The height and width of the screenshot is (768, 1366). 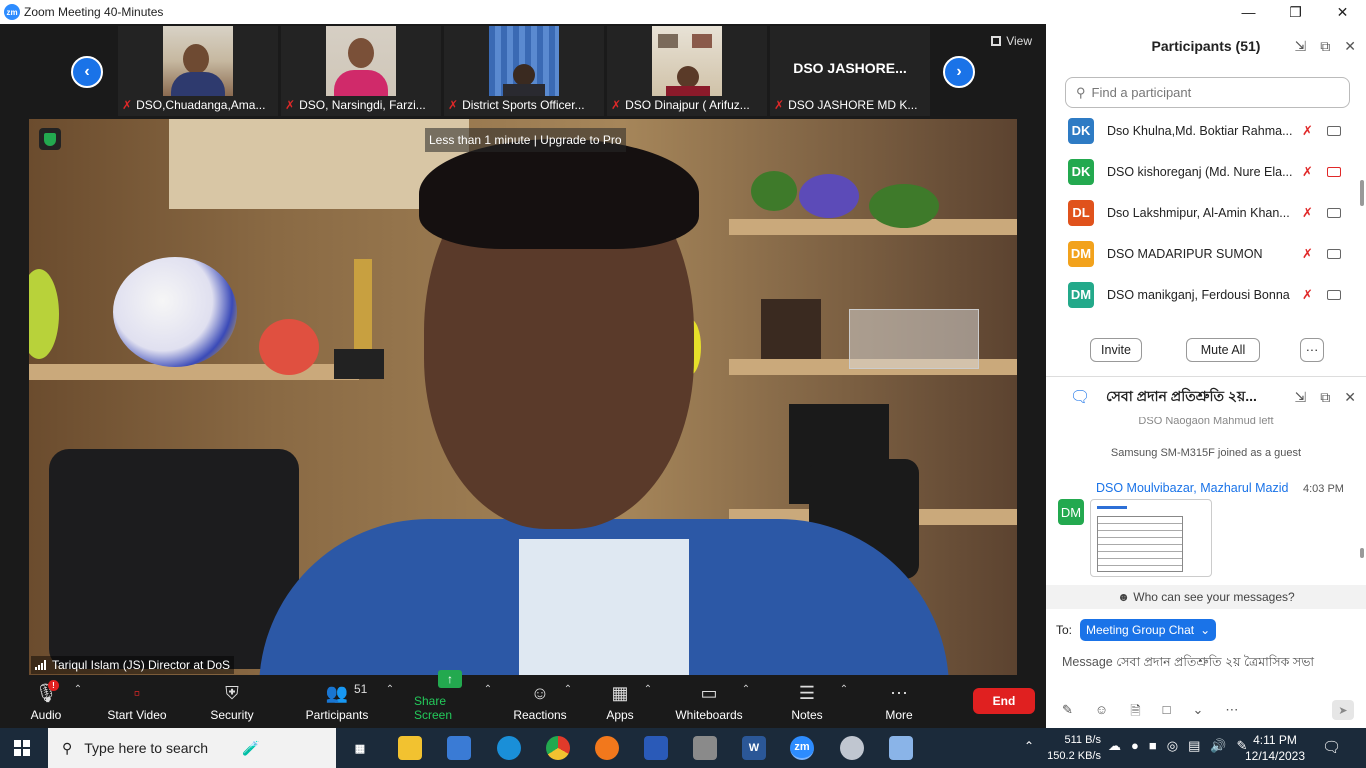 What do you see at coordinates (509, 748) in the screenshot?
I see `edge-browser-icon` at bounding box center [509, 748].